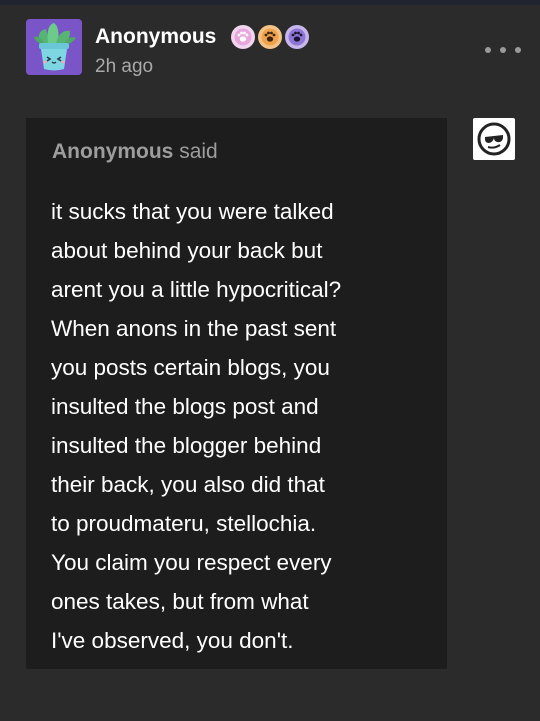  What do you see at coordinates (112, 151) in the screenshot?
I see `asker-name: Anonymous` at bounding box center [112, 151].